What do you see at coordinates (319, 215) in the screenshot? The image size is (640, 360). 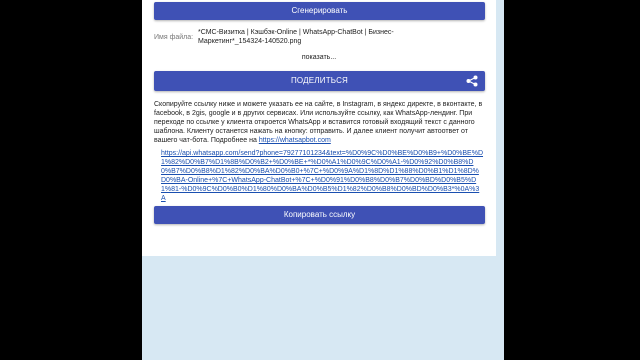 I see `copy-link-button: Копировать ссылку` at bounding box center [319, 215].